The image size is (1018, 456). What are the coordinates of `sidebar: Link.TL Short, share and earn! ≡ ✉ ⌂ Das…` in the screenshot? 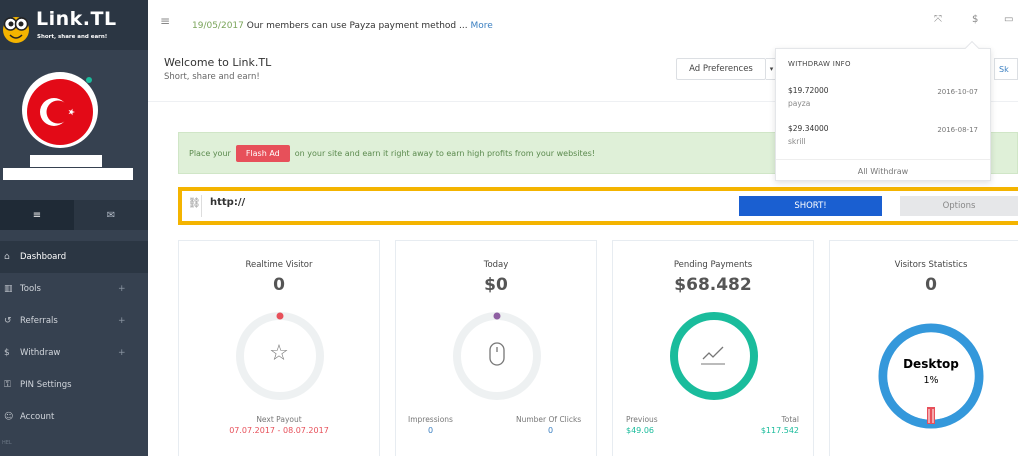 It's located at (74, 228).